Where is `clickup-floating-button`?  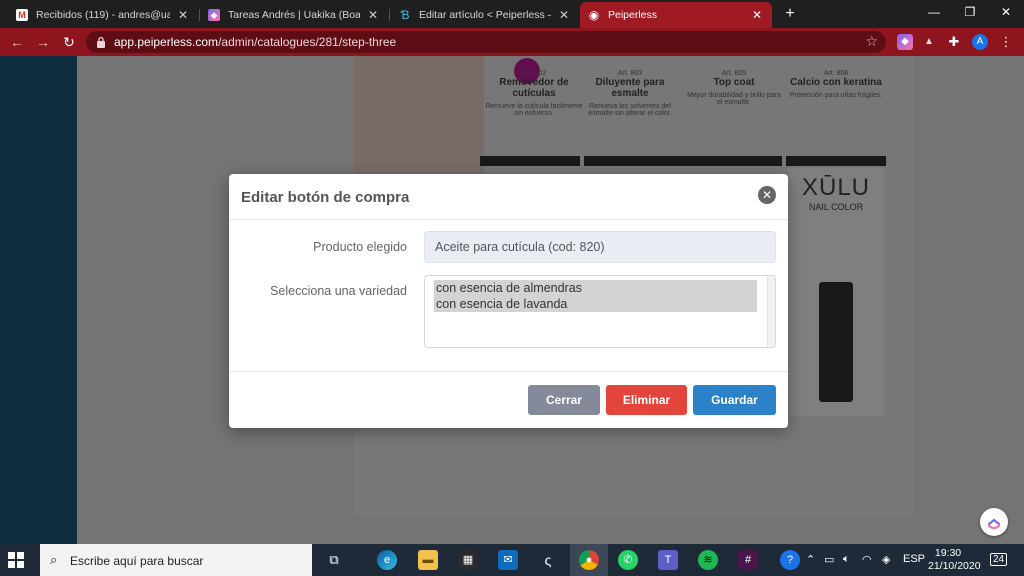 clickup-floating-button is located at coordinates (994, 522).